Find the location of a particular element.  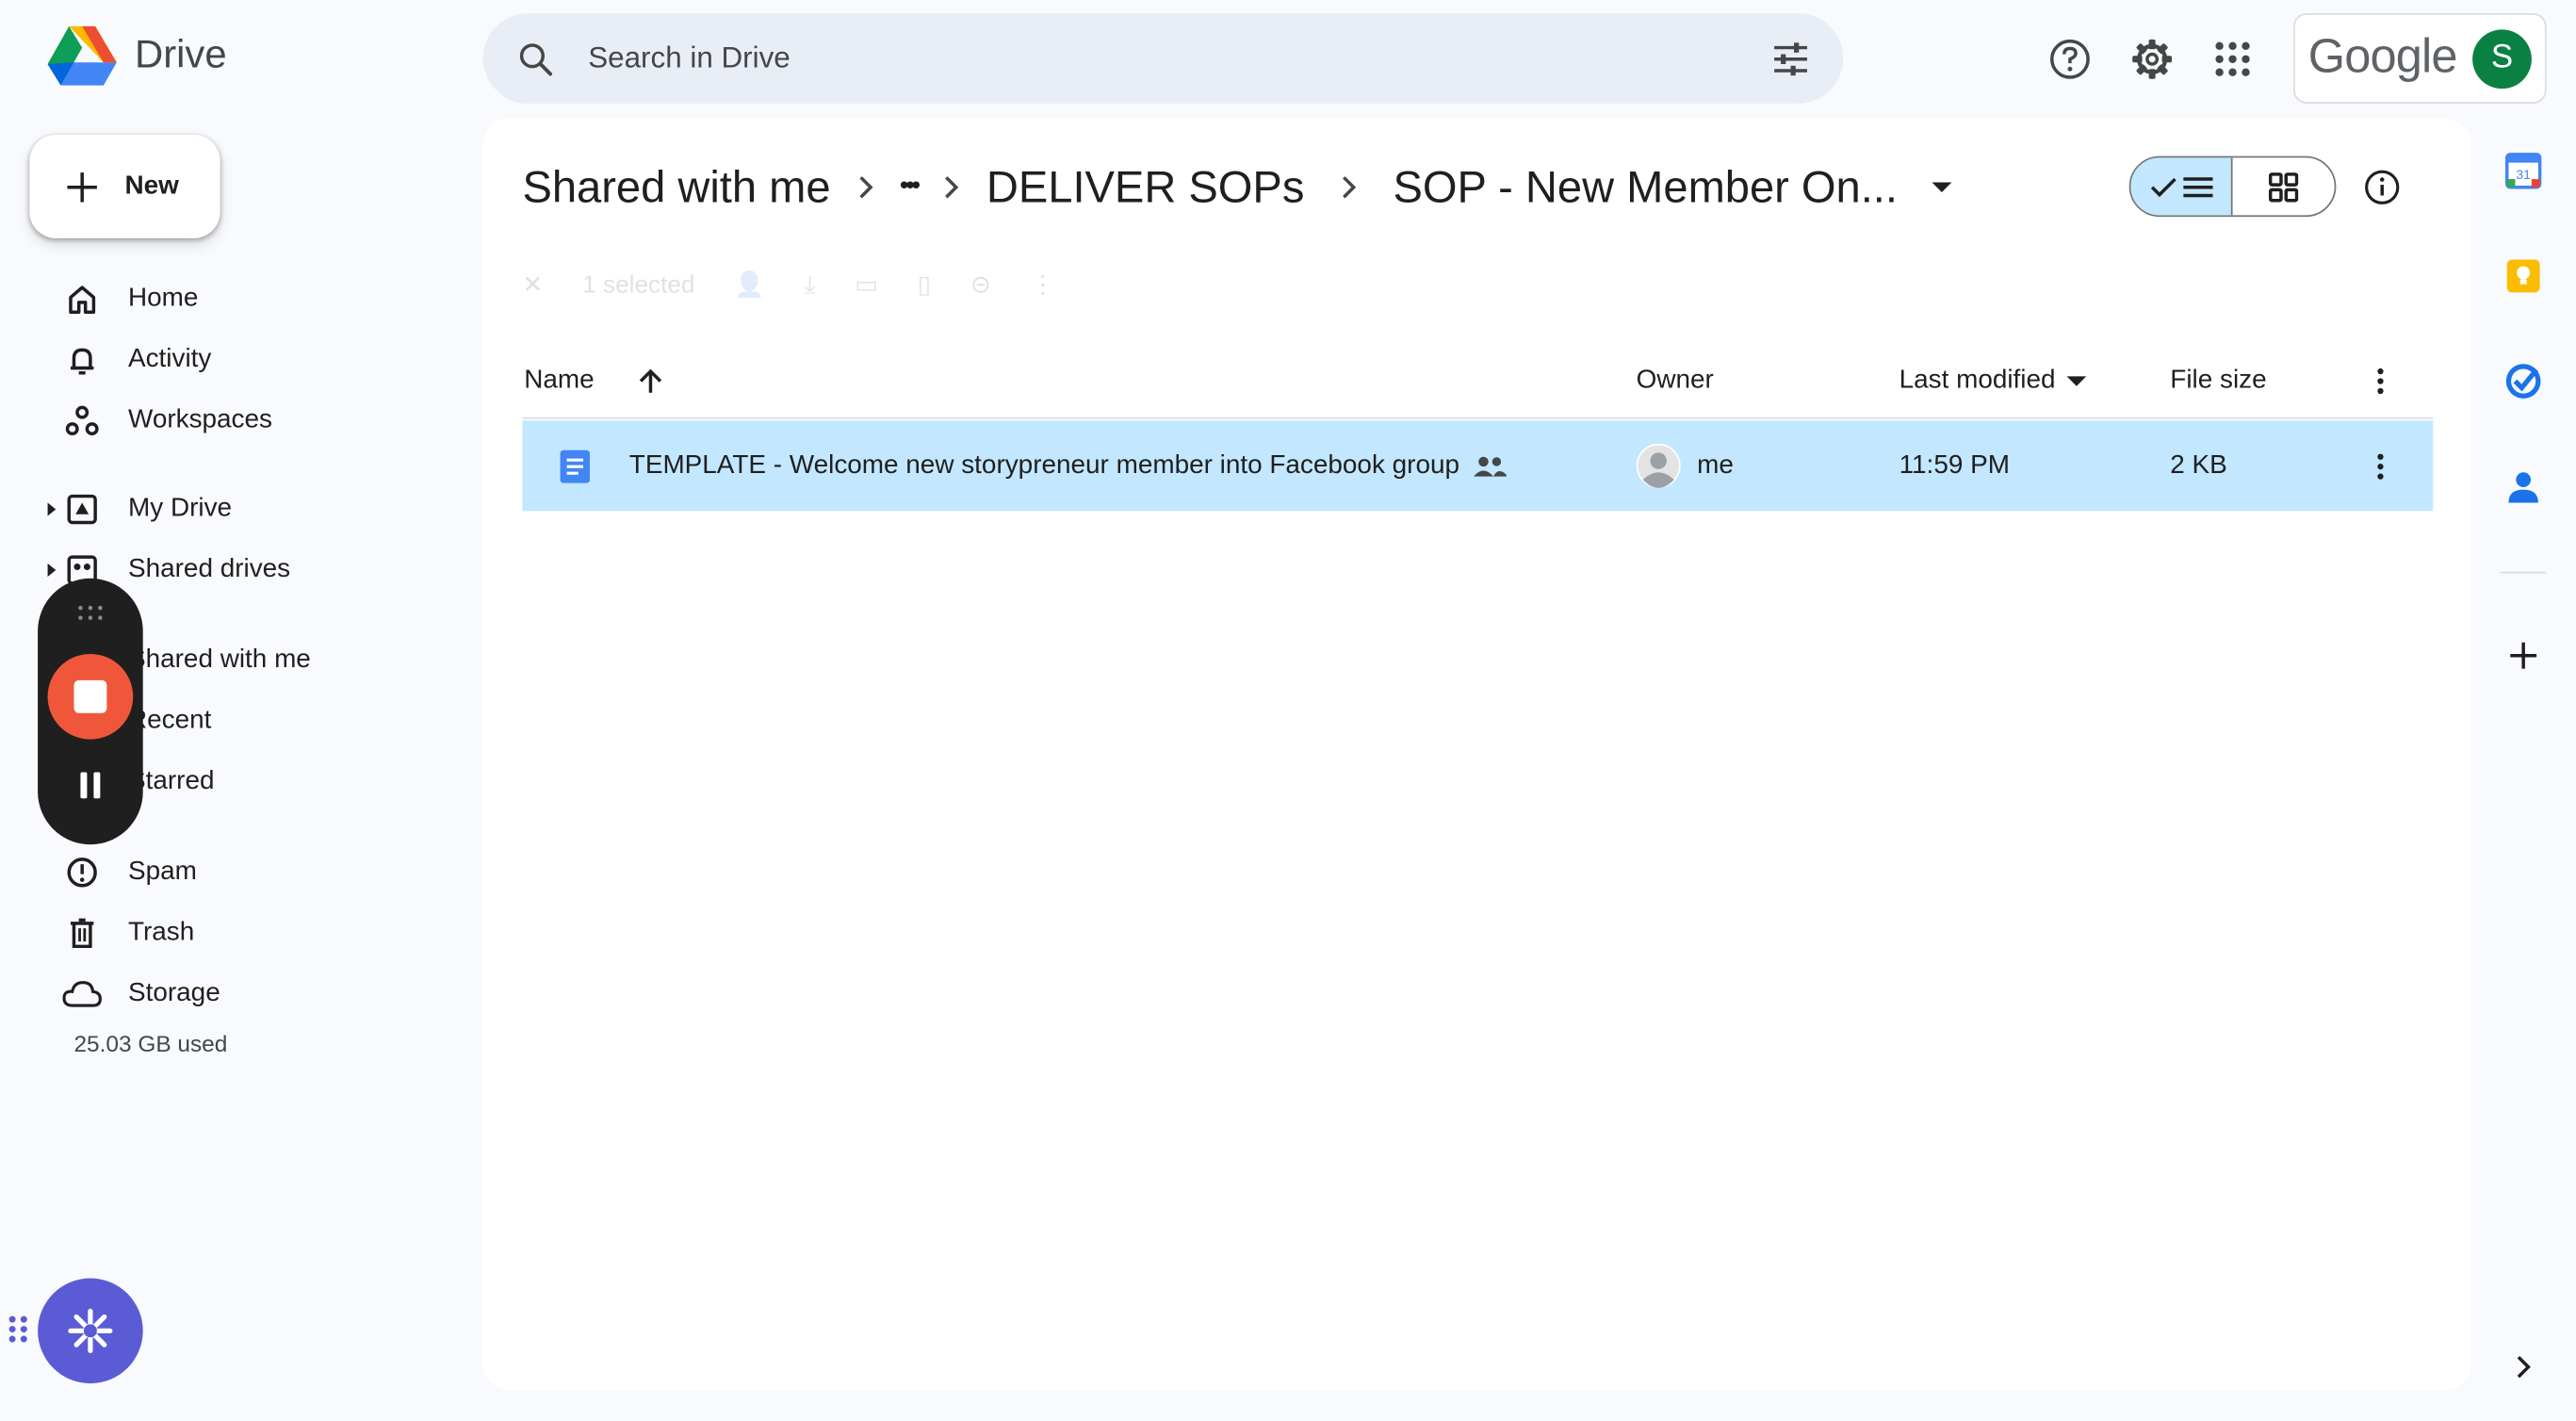

app-name: Drive is located at coordinates (180, 54).